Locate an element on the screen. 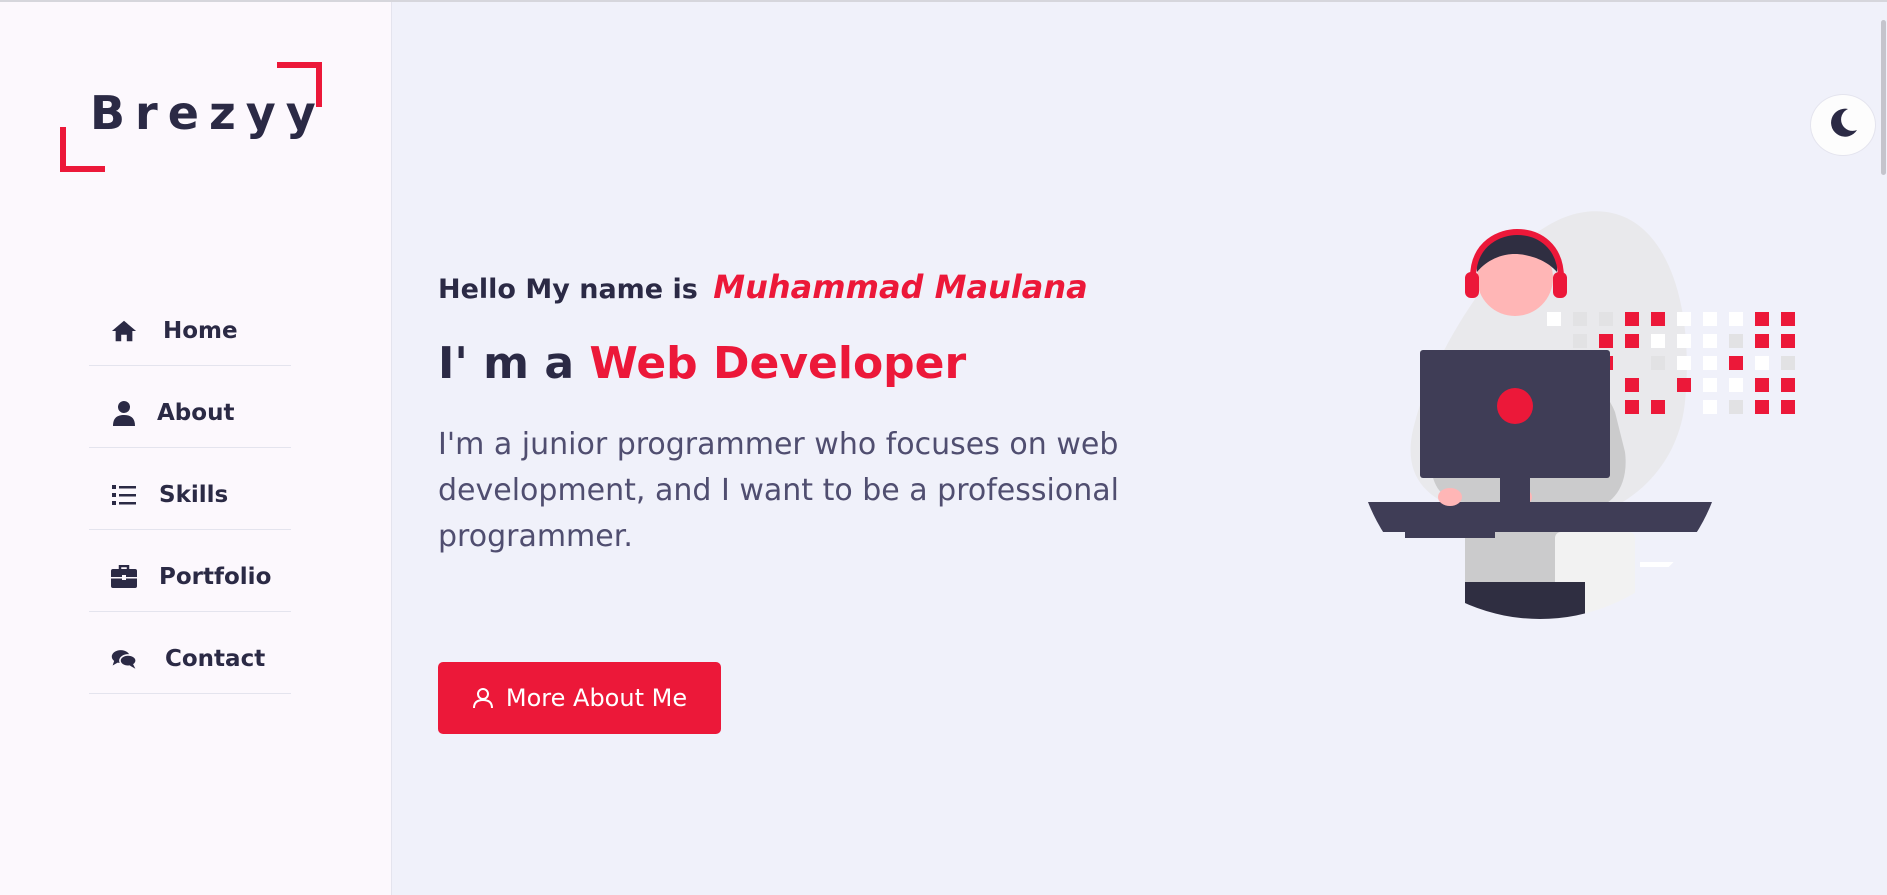 Image resolution: width=1887 pixels, height=895 pixels. role-heading: I' m a Web Developer is located at coordinates (702, 363).